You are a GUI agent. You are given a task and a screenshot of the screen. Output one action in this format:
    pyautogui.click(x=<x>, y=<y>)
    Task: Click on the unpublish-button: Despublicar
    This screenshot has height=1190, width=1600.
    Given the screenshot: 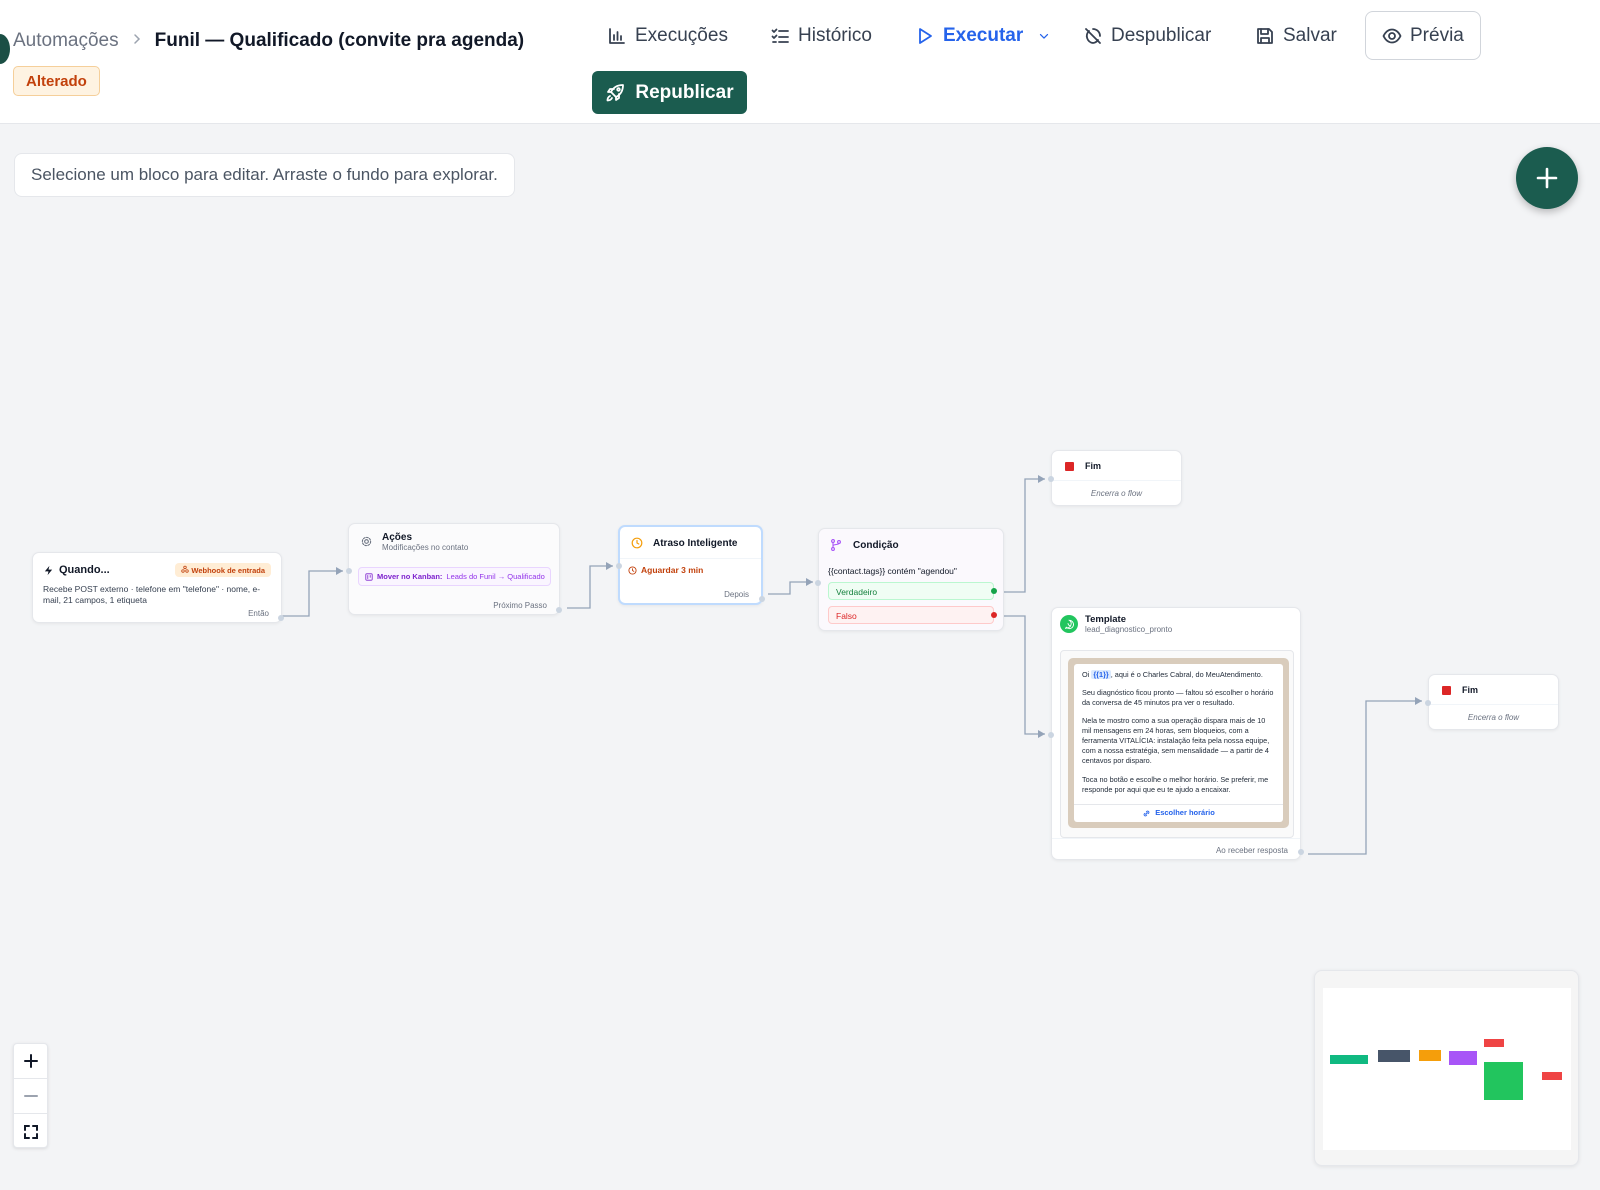 What is the action you would take?
    pyautogui.click(x=1147, y=36)
    